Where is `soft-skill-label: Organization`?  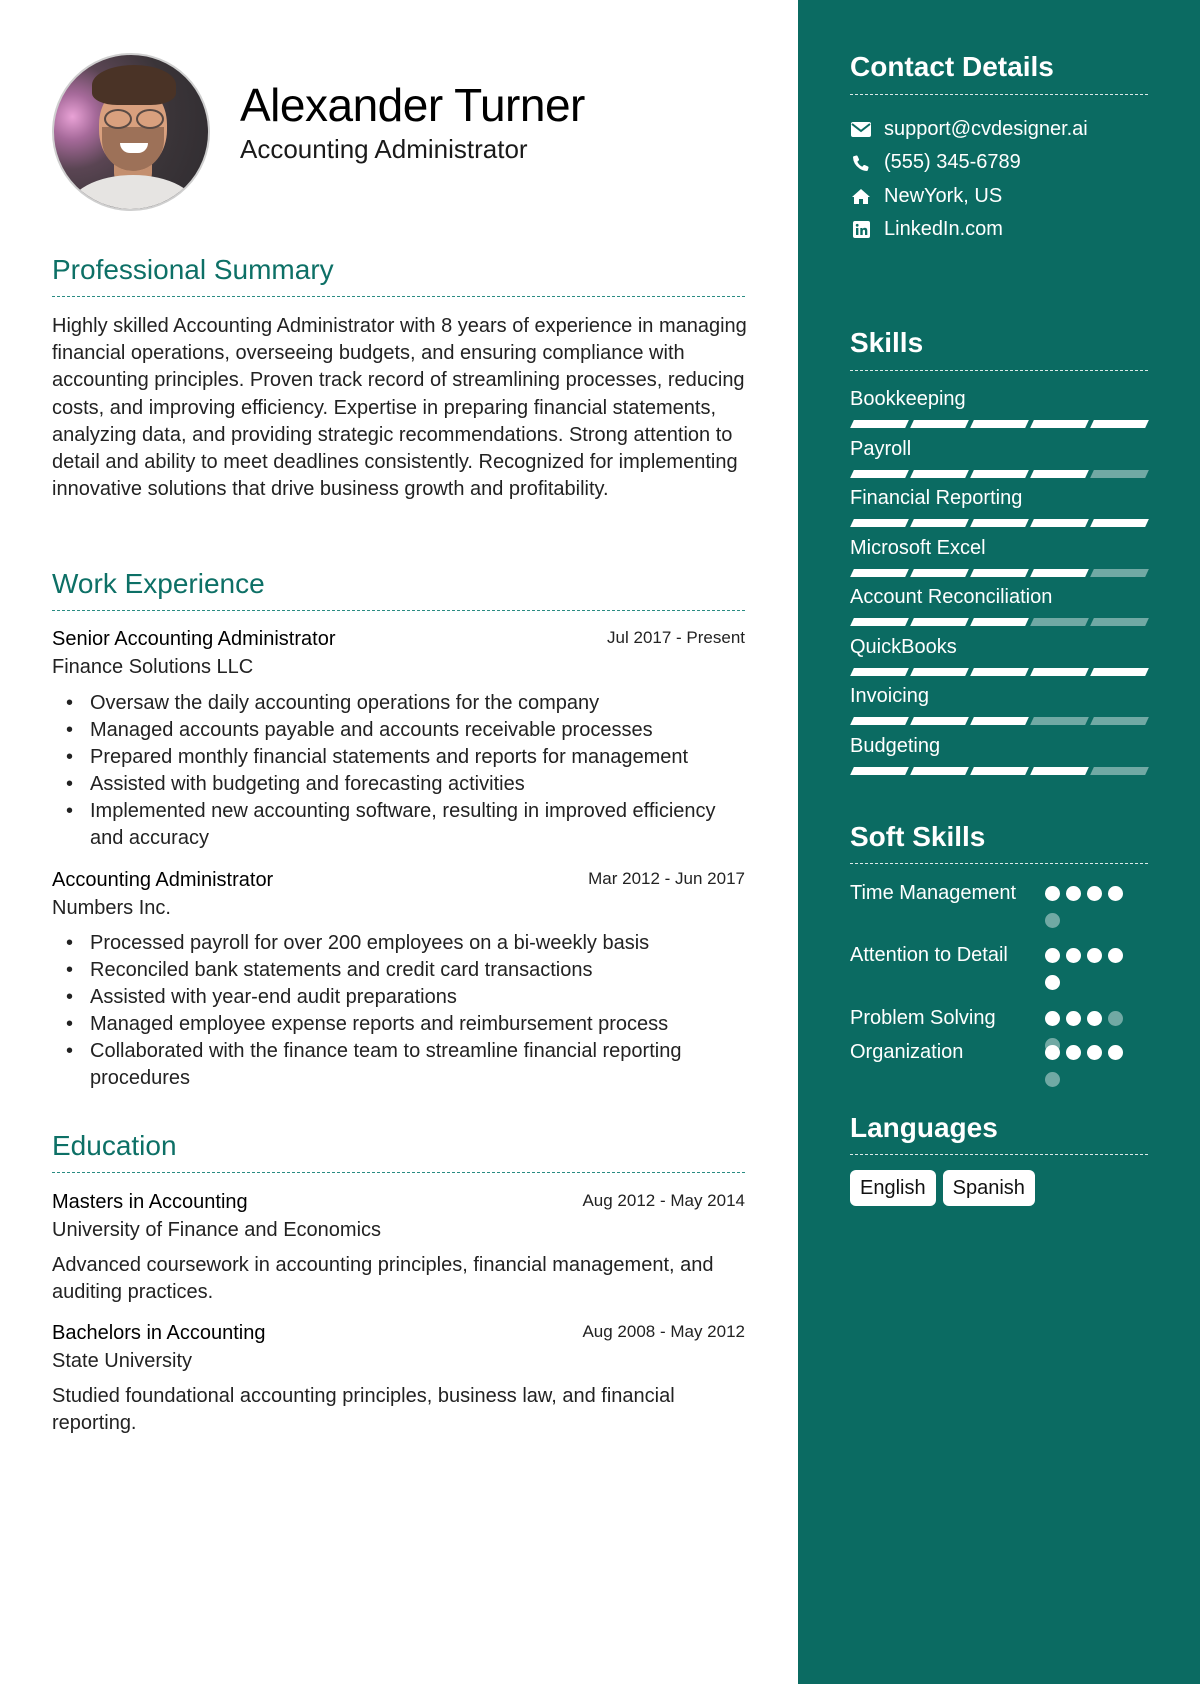 soft-skill-label: Organization is located at coordinates (907, 1052).